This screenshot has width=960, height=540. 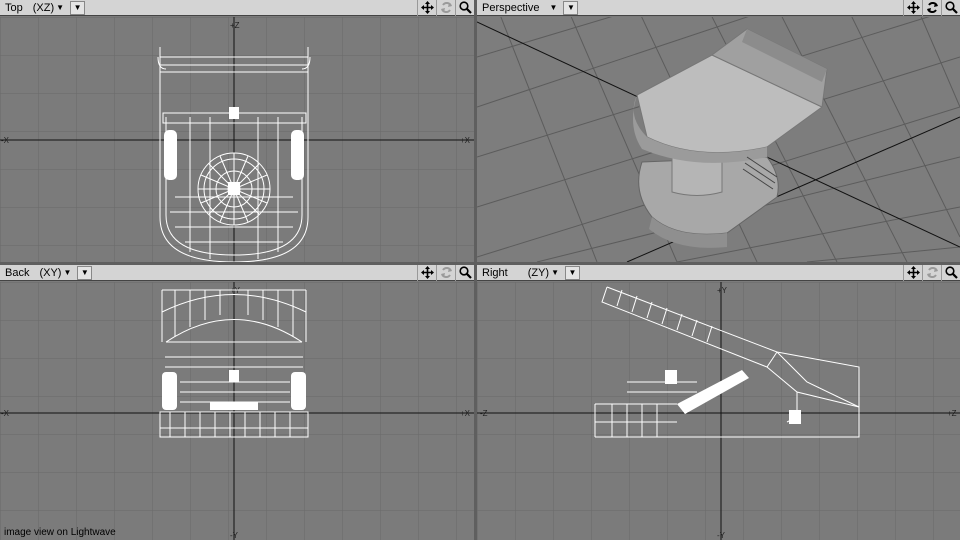 What do you see at coordinates (484, 413) in the screenshot?
I see `axis-label-left: -Z` at bounding box center [484, 413].